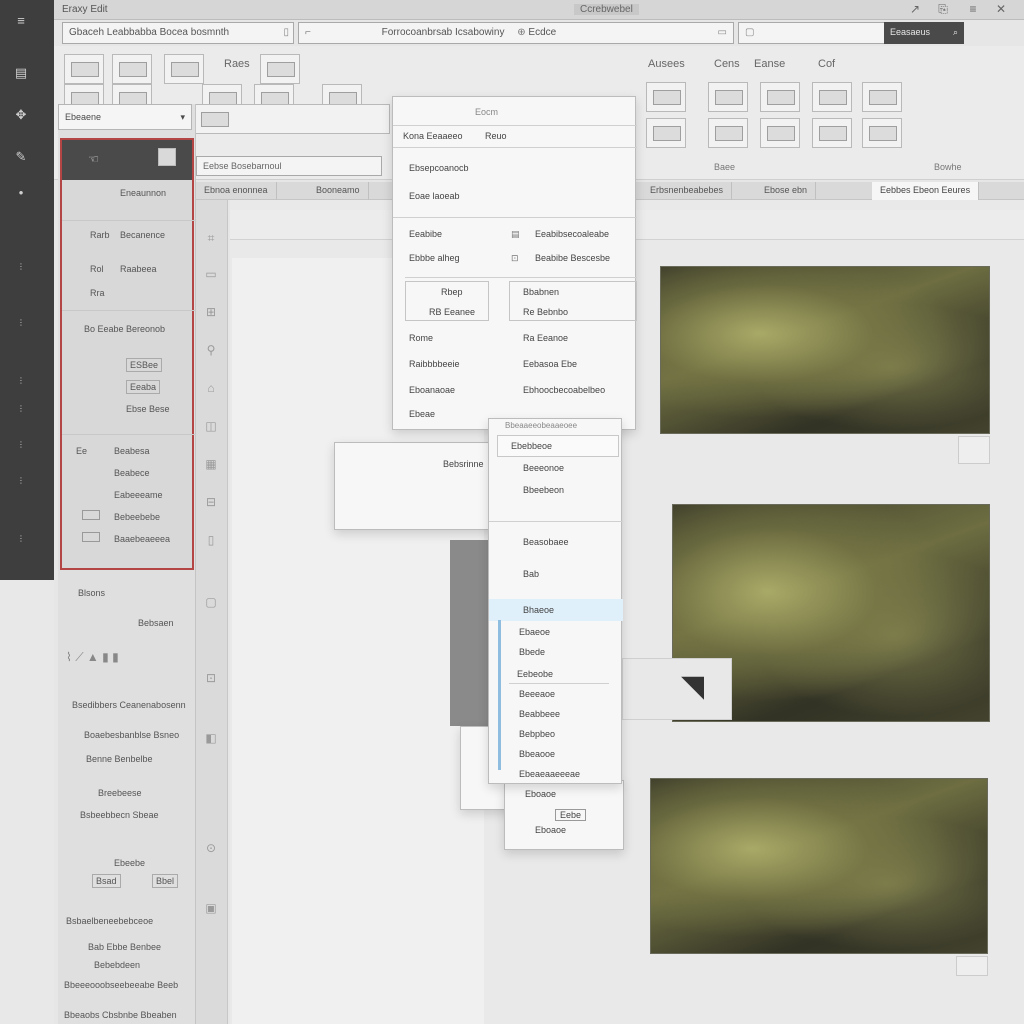 This screenshot has height=1024, width=1024. I want to click on list-item: Boaebesbanblse Bsneo, so click(131, 735).